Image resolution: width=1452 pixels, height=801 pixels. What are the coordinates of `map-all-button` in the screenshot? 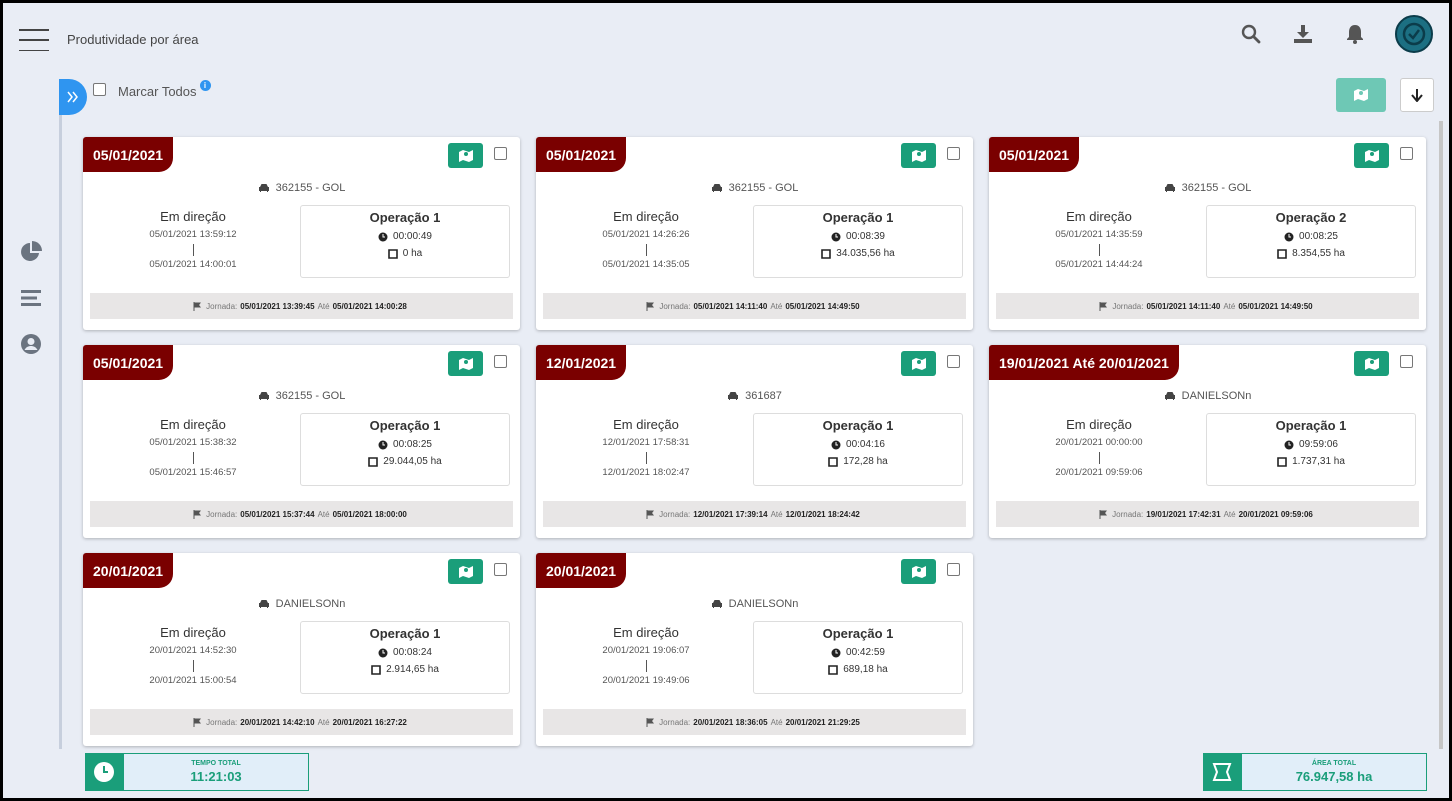 It's located at (1361, 95).